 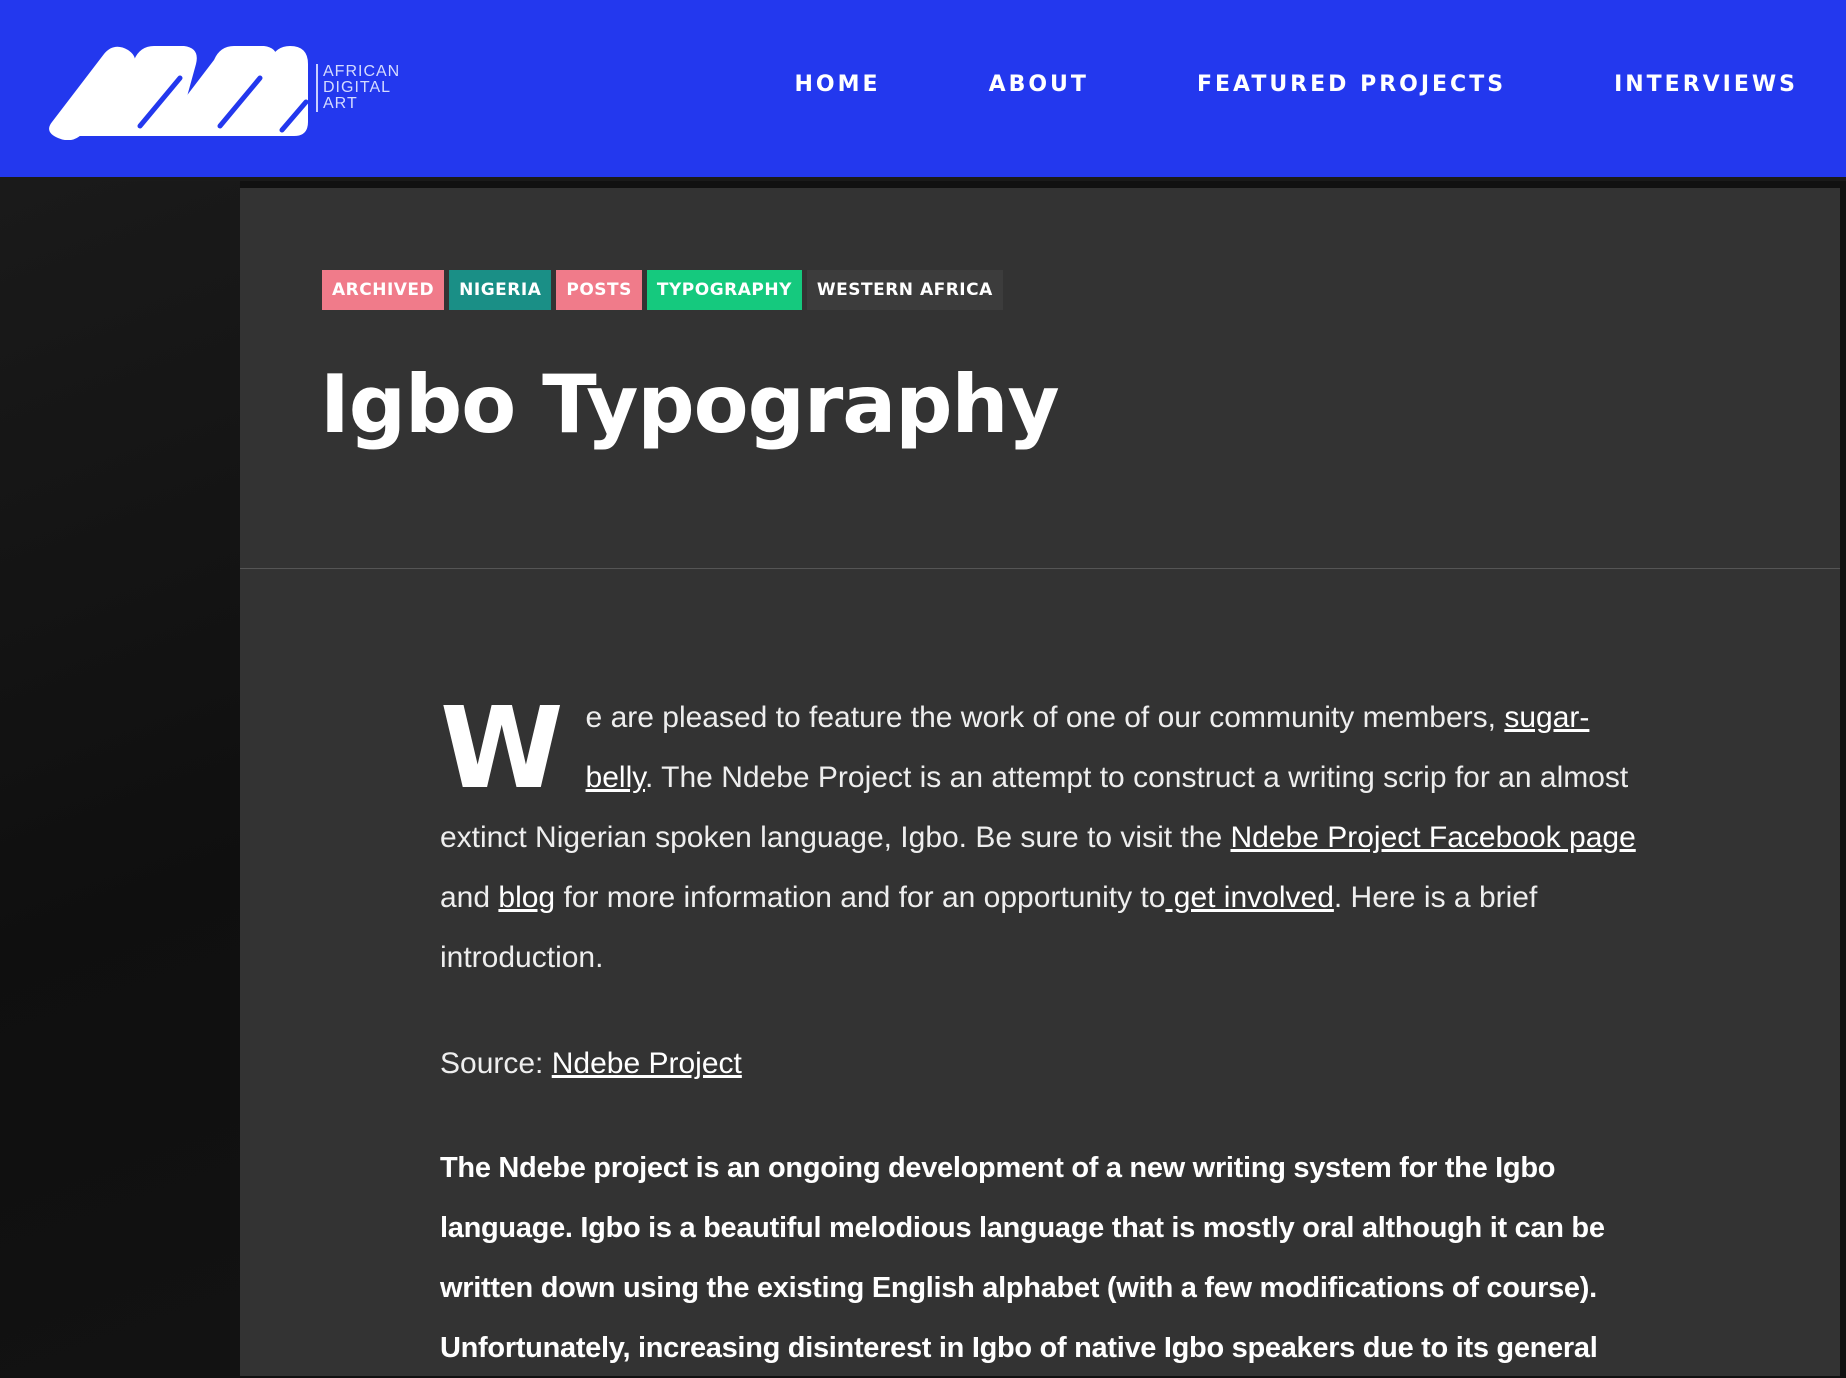 I want to click on title-divider, so click(x=1040, y=568).